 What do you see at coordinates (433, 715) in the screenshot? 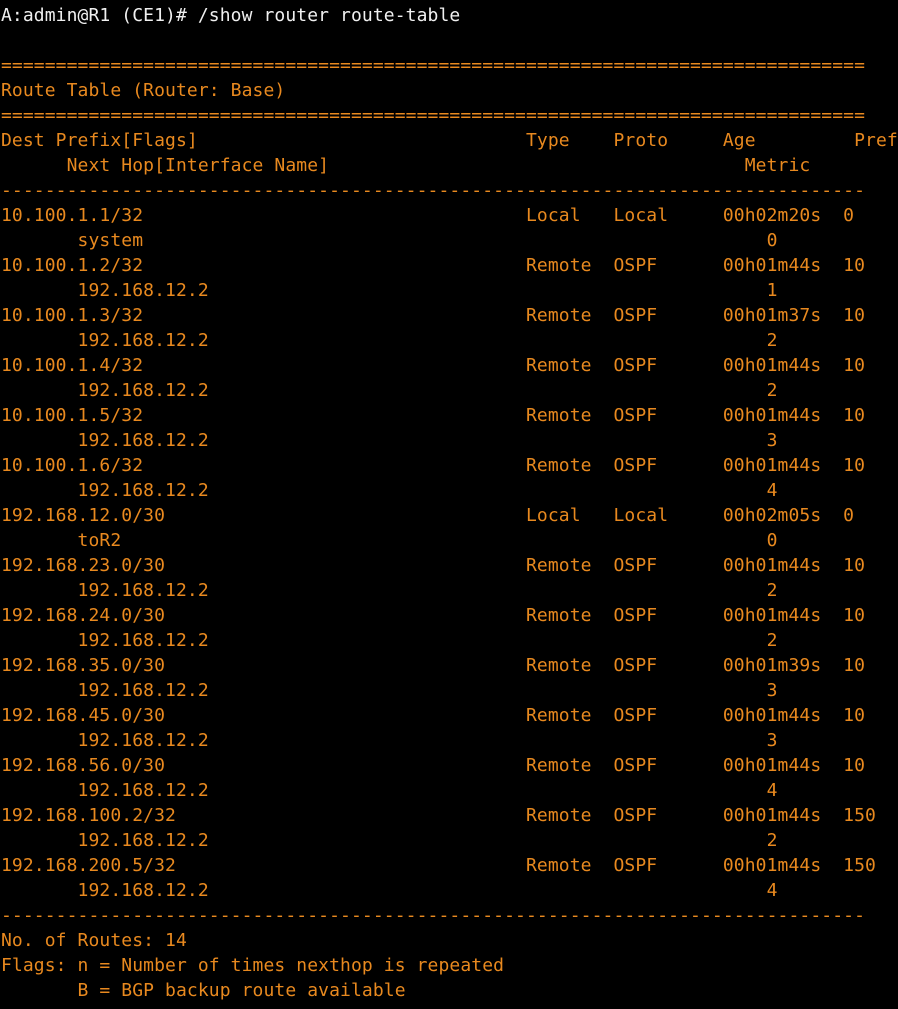
I see `route-line: 192.168.45.0/30 Remote OSPF 00h01m44s 10` at bounding box center [433, 715].